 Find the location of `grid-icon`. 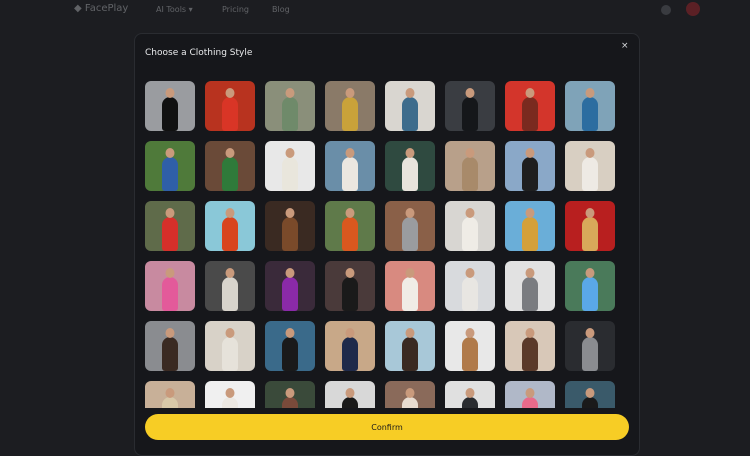

grid-icon is located at coordinates (666, 10).